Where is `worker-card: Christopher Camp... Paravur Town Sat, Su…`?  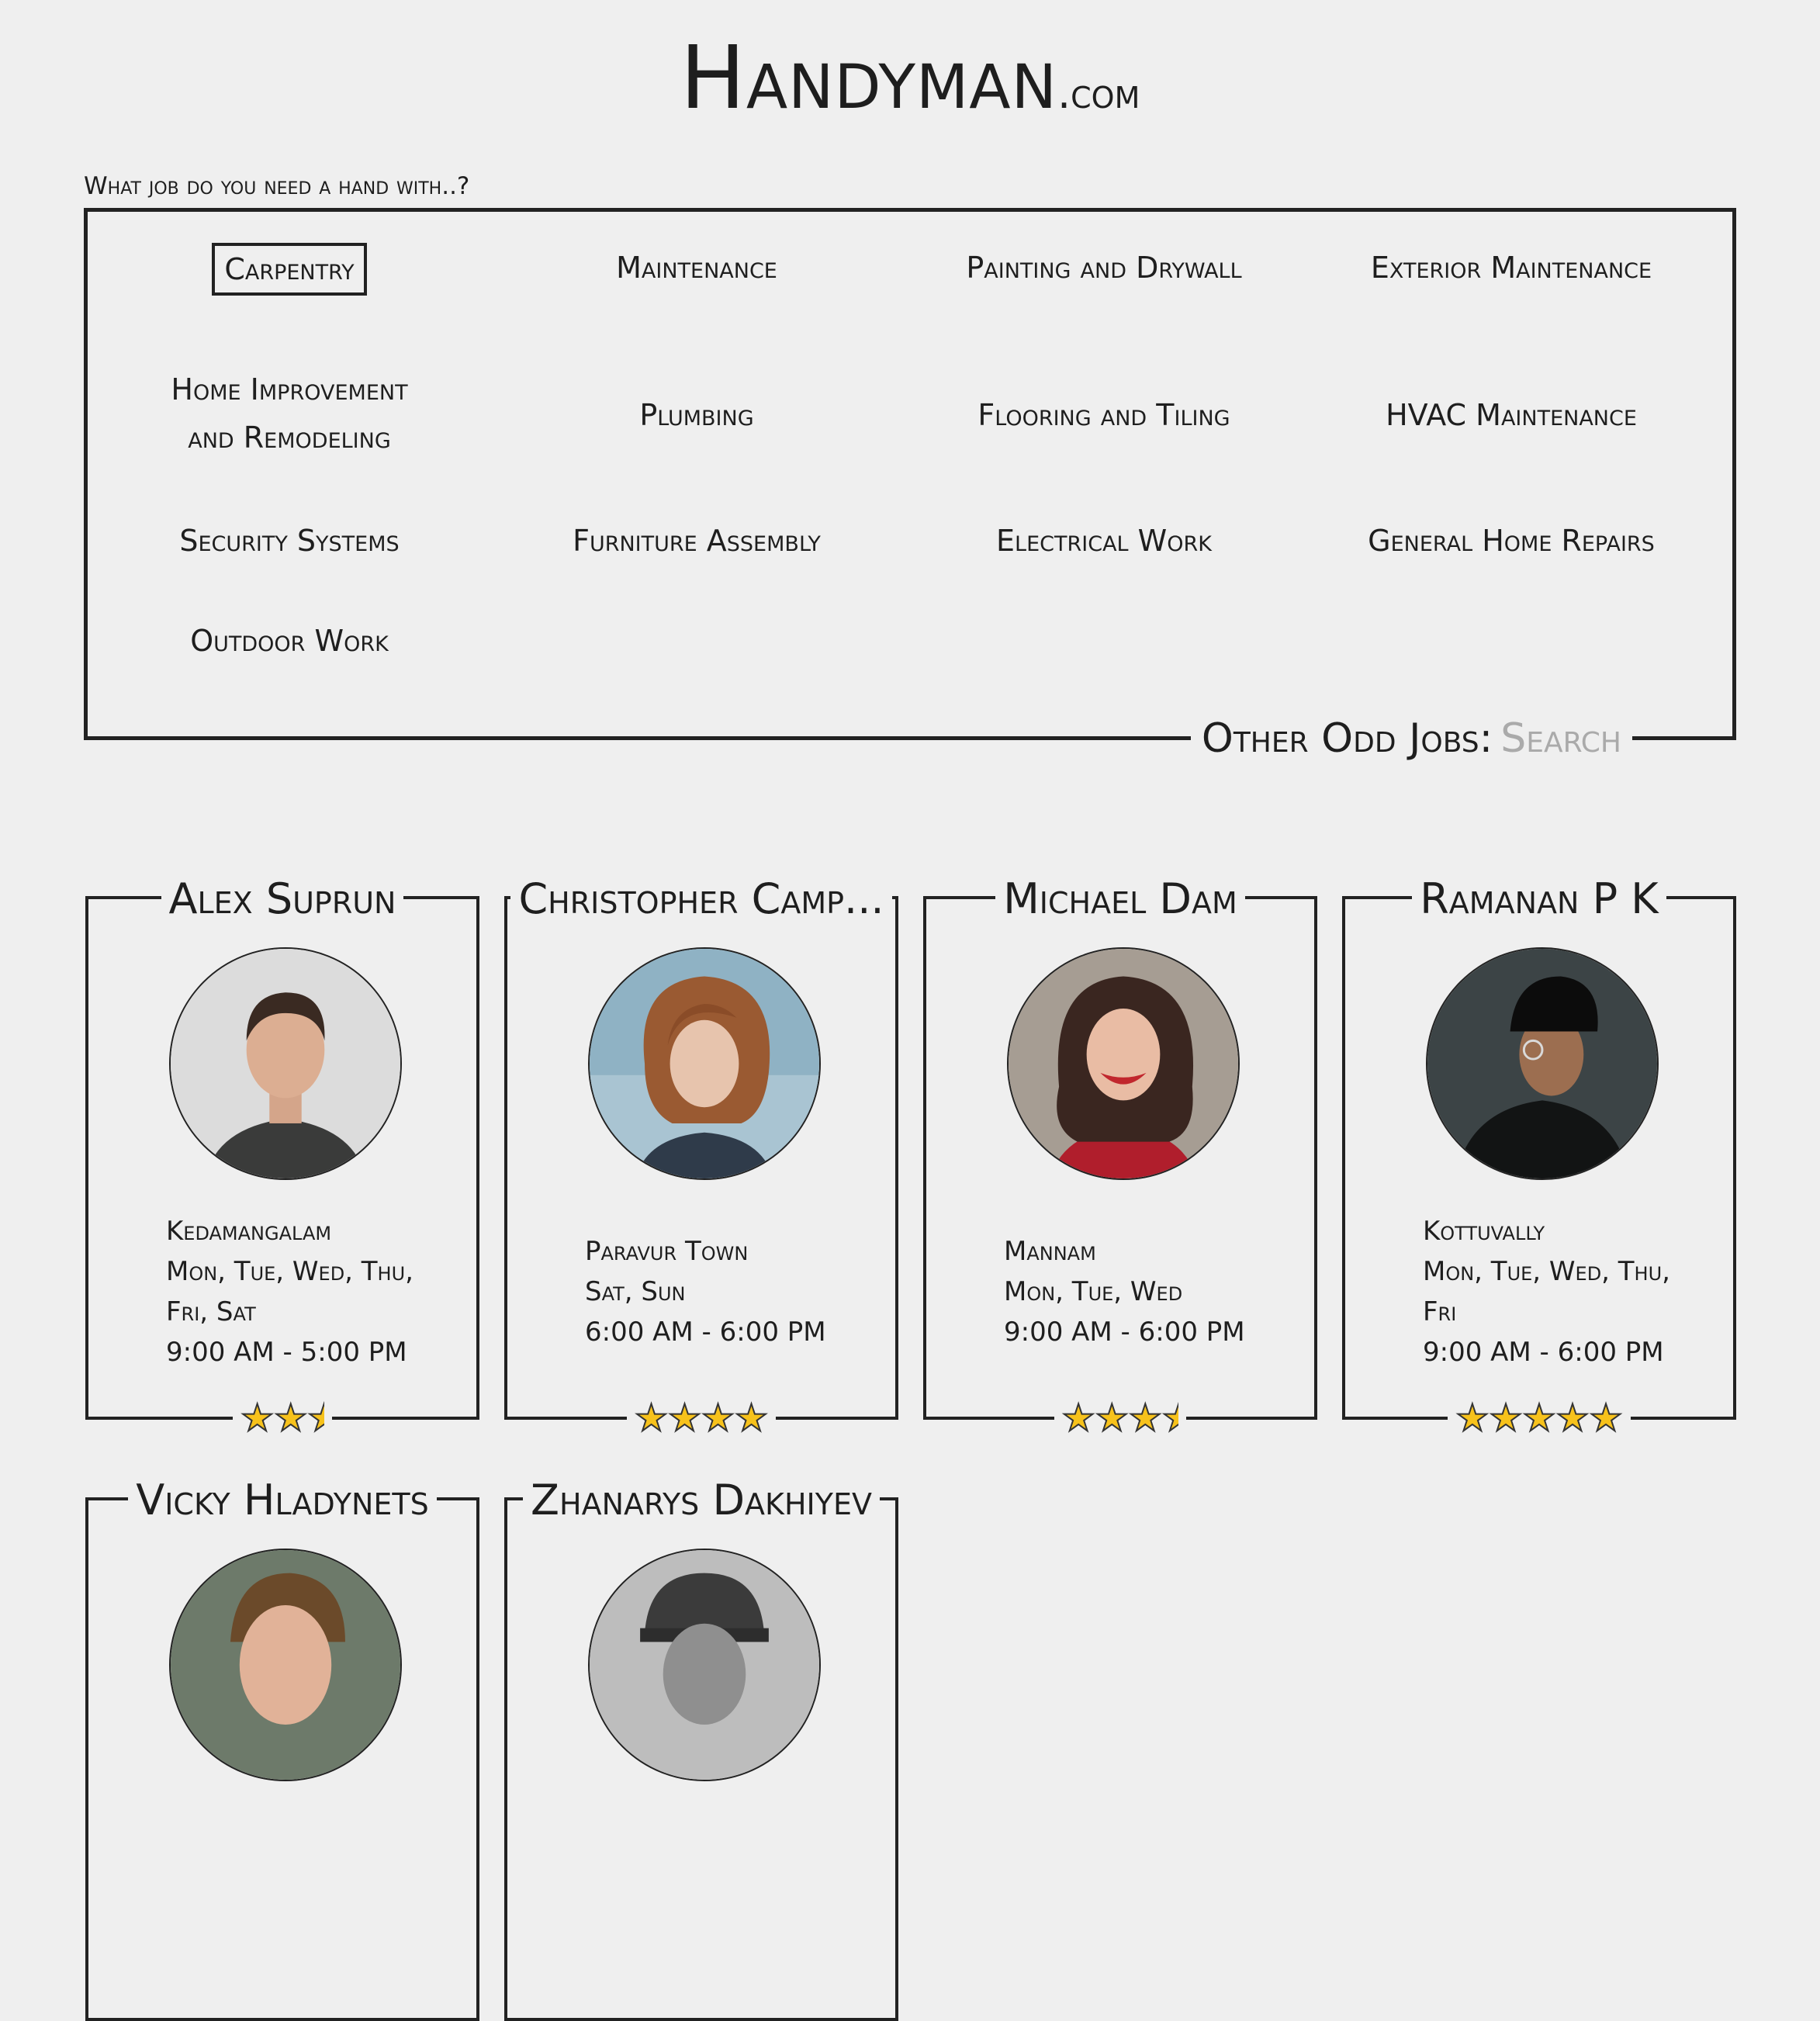
worker-card: Christopher Camp... Paravur Town Sat, Su… is located at coordinates (701, 1157).